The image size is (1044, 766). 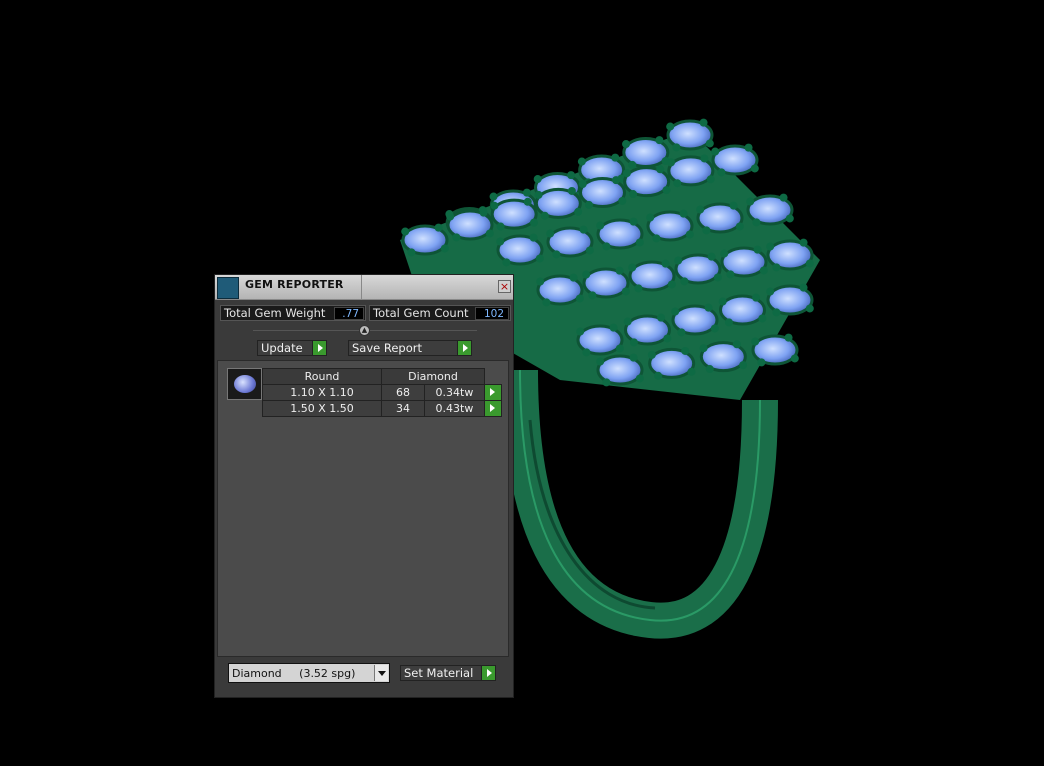 I want to click on total-gem-weight-label: Total Gem Weight, so click(x=275, y=313).